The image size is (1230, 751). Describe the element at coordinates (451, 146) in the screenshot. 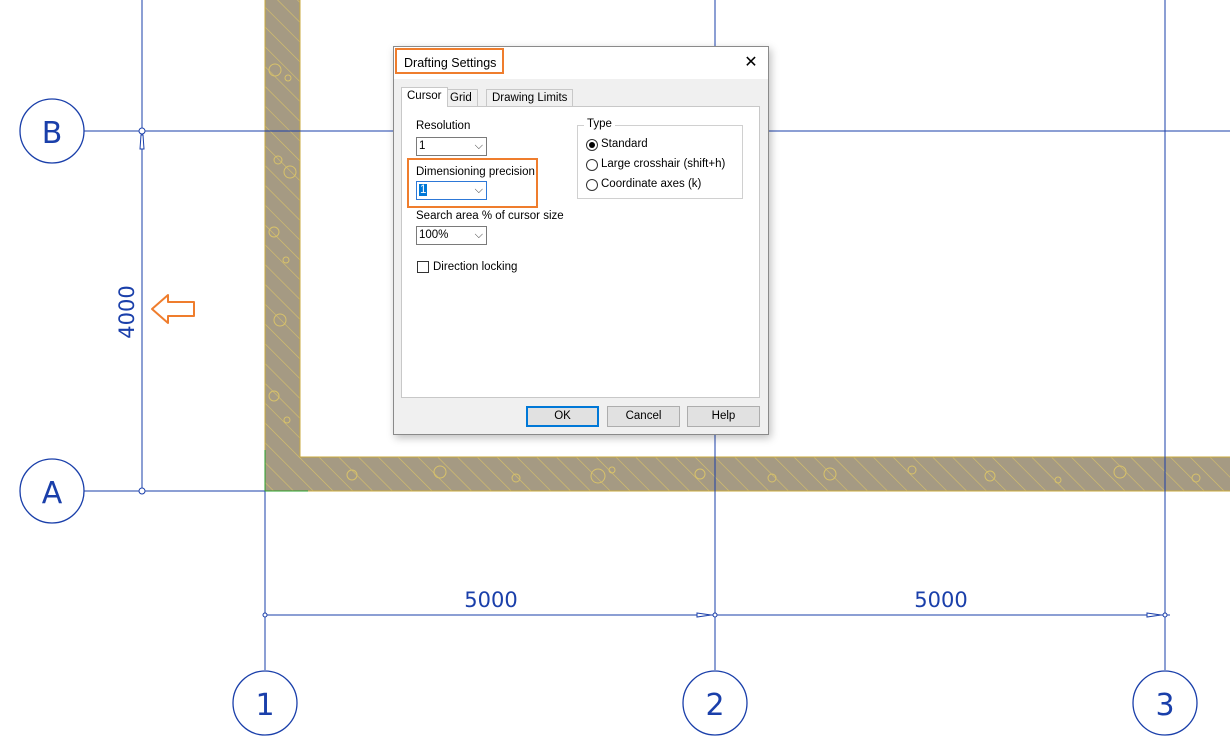

I see `resolution-select: 1 ⌵` at that location.